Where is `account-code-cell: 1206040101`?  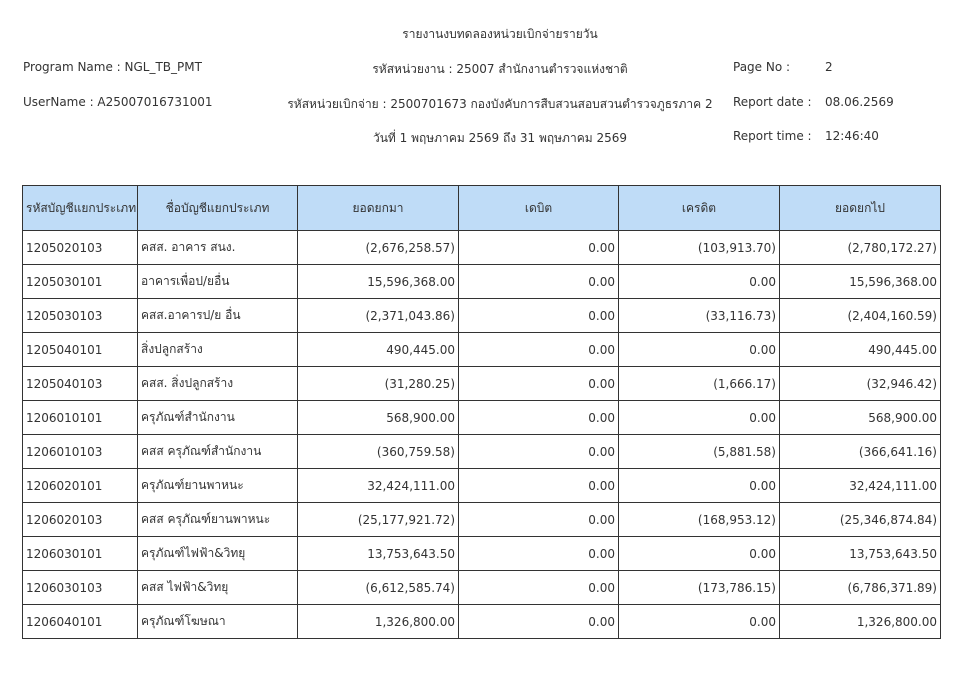
account-code-cell: 1206040101 is located at coordinates (80, 621).